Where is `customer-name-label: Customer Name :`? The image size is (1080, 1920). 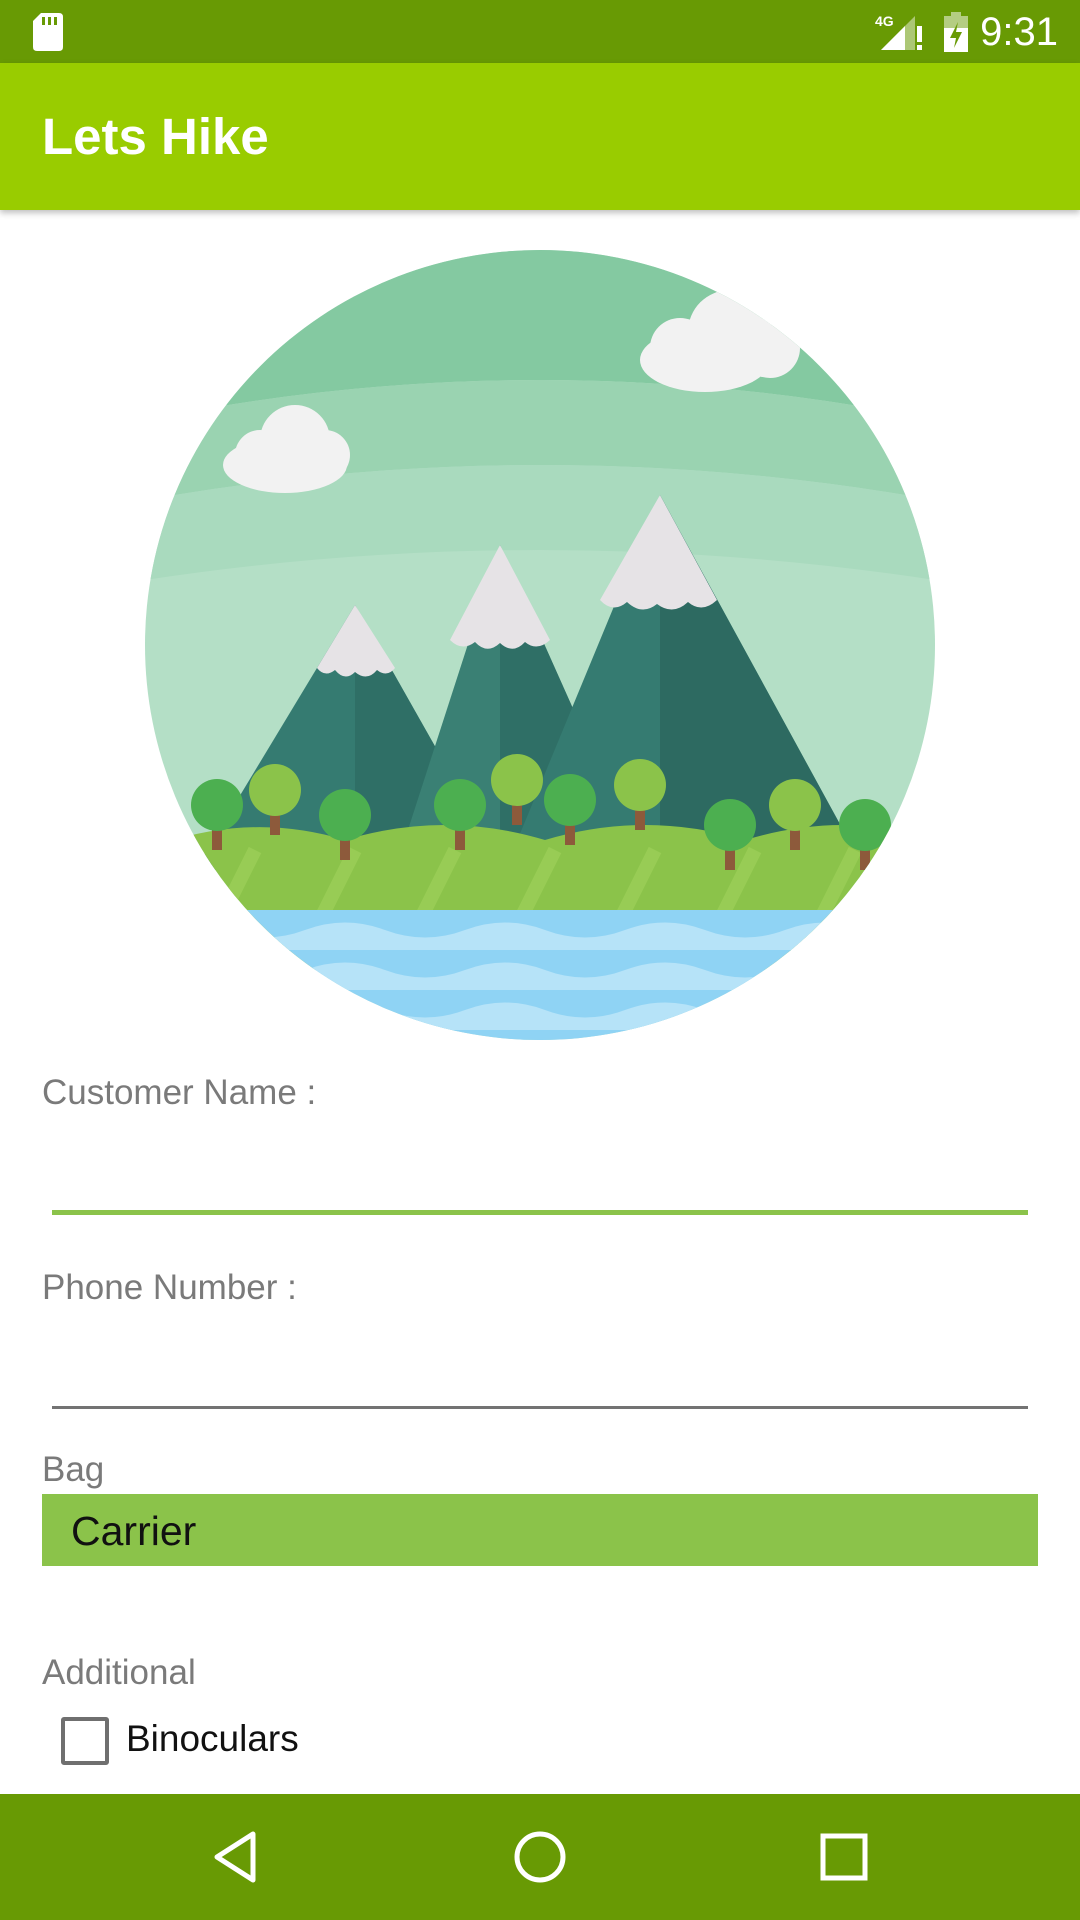 customer-name-label: Customer Name : is located at coordinates (179, 1092).